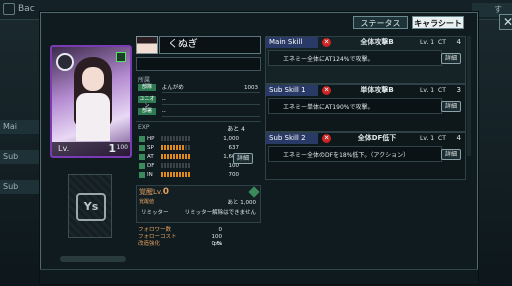  I want to click on limiter-label: リミッター, so click(155, 213).